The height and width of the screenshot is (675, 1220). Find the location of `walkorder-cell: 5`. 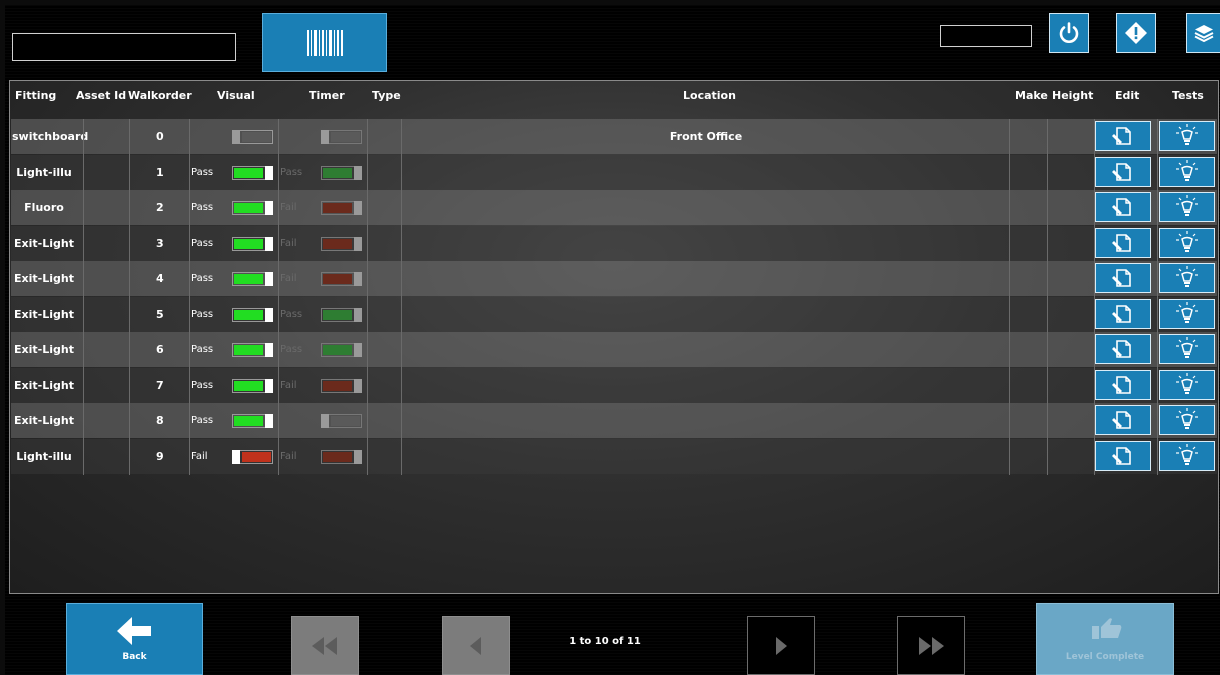

walkorder-cell: 5 is located at coordinates (160, 314).